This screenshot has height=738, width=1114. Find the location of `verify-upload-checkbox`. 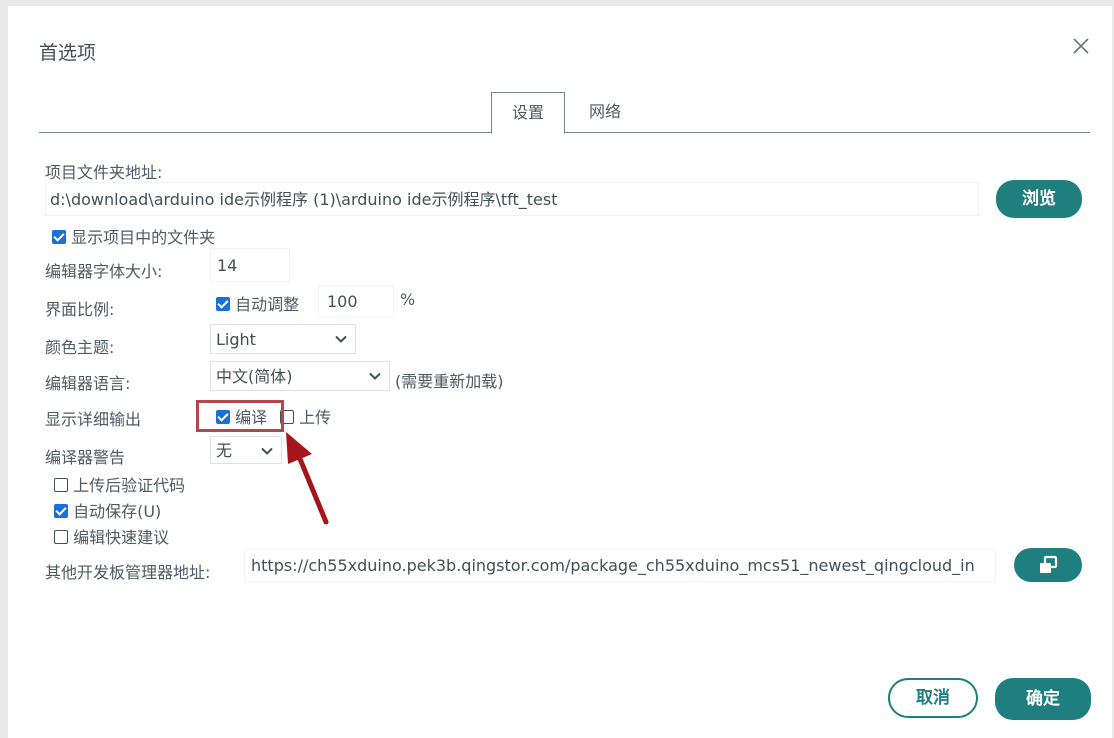

verify-upload-checkbox is located at coordinates (61, 484).